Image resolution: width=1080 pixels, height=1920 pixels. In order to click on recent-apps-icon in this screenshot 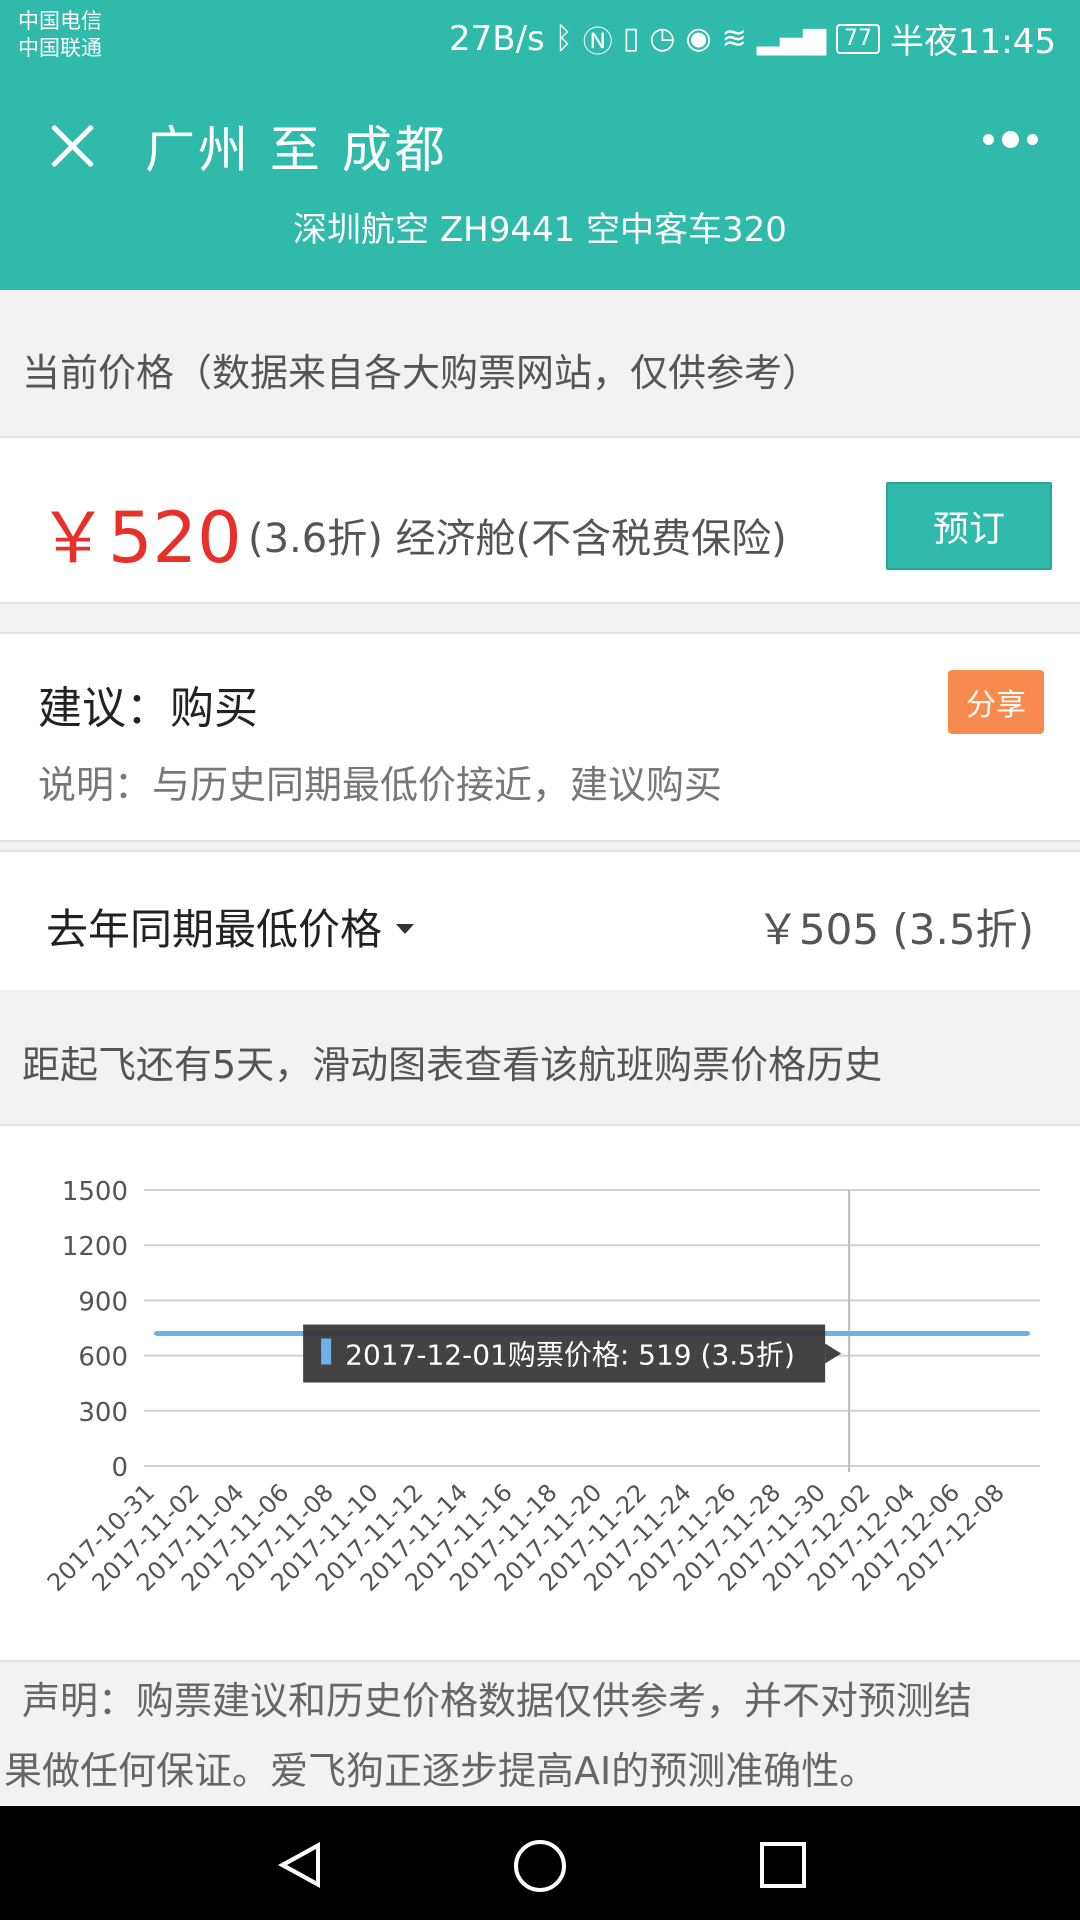, I will do `click(783, 1865)`.